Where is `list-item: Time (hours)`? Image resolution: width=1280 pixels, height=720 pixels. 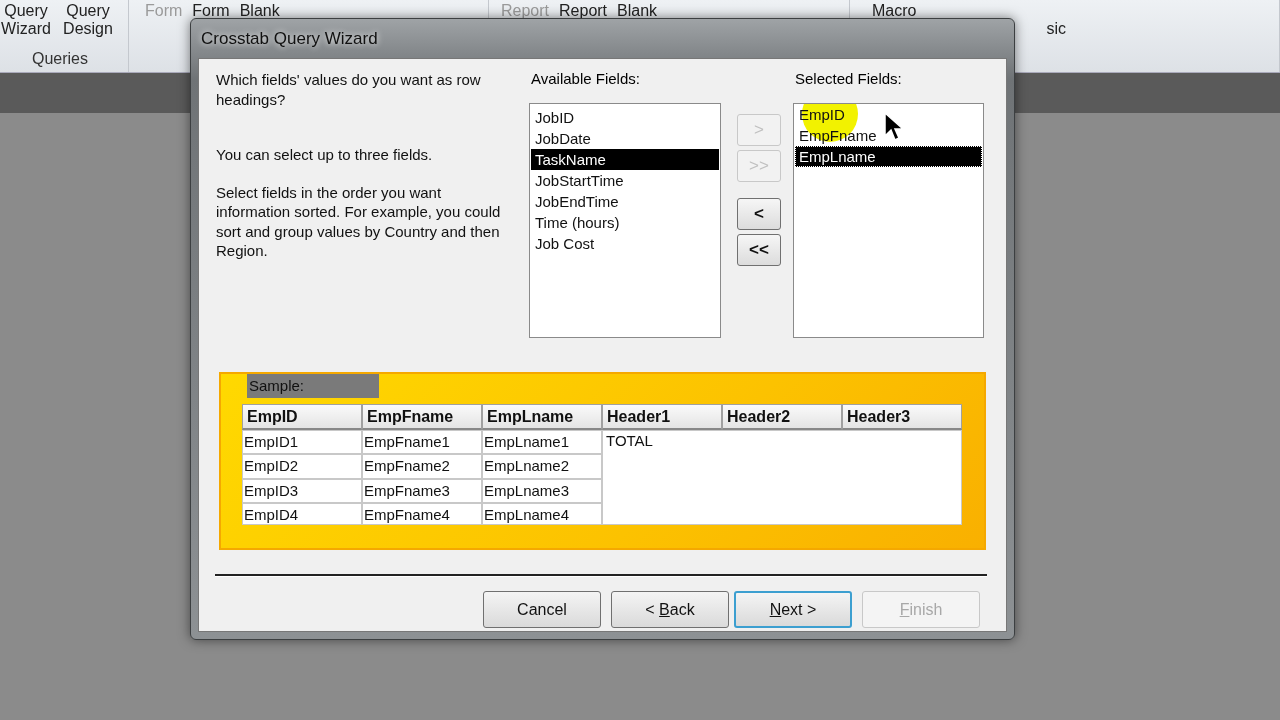 list-item: Time (hours) is located at coordinates (625, 222).